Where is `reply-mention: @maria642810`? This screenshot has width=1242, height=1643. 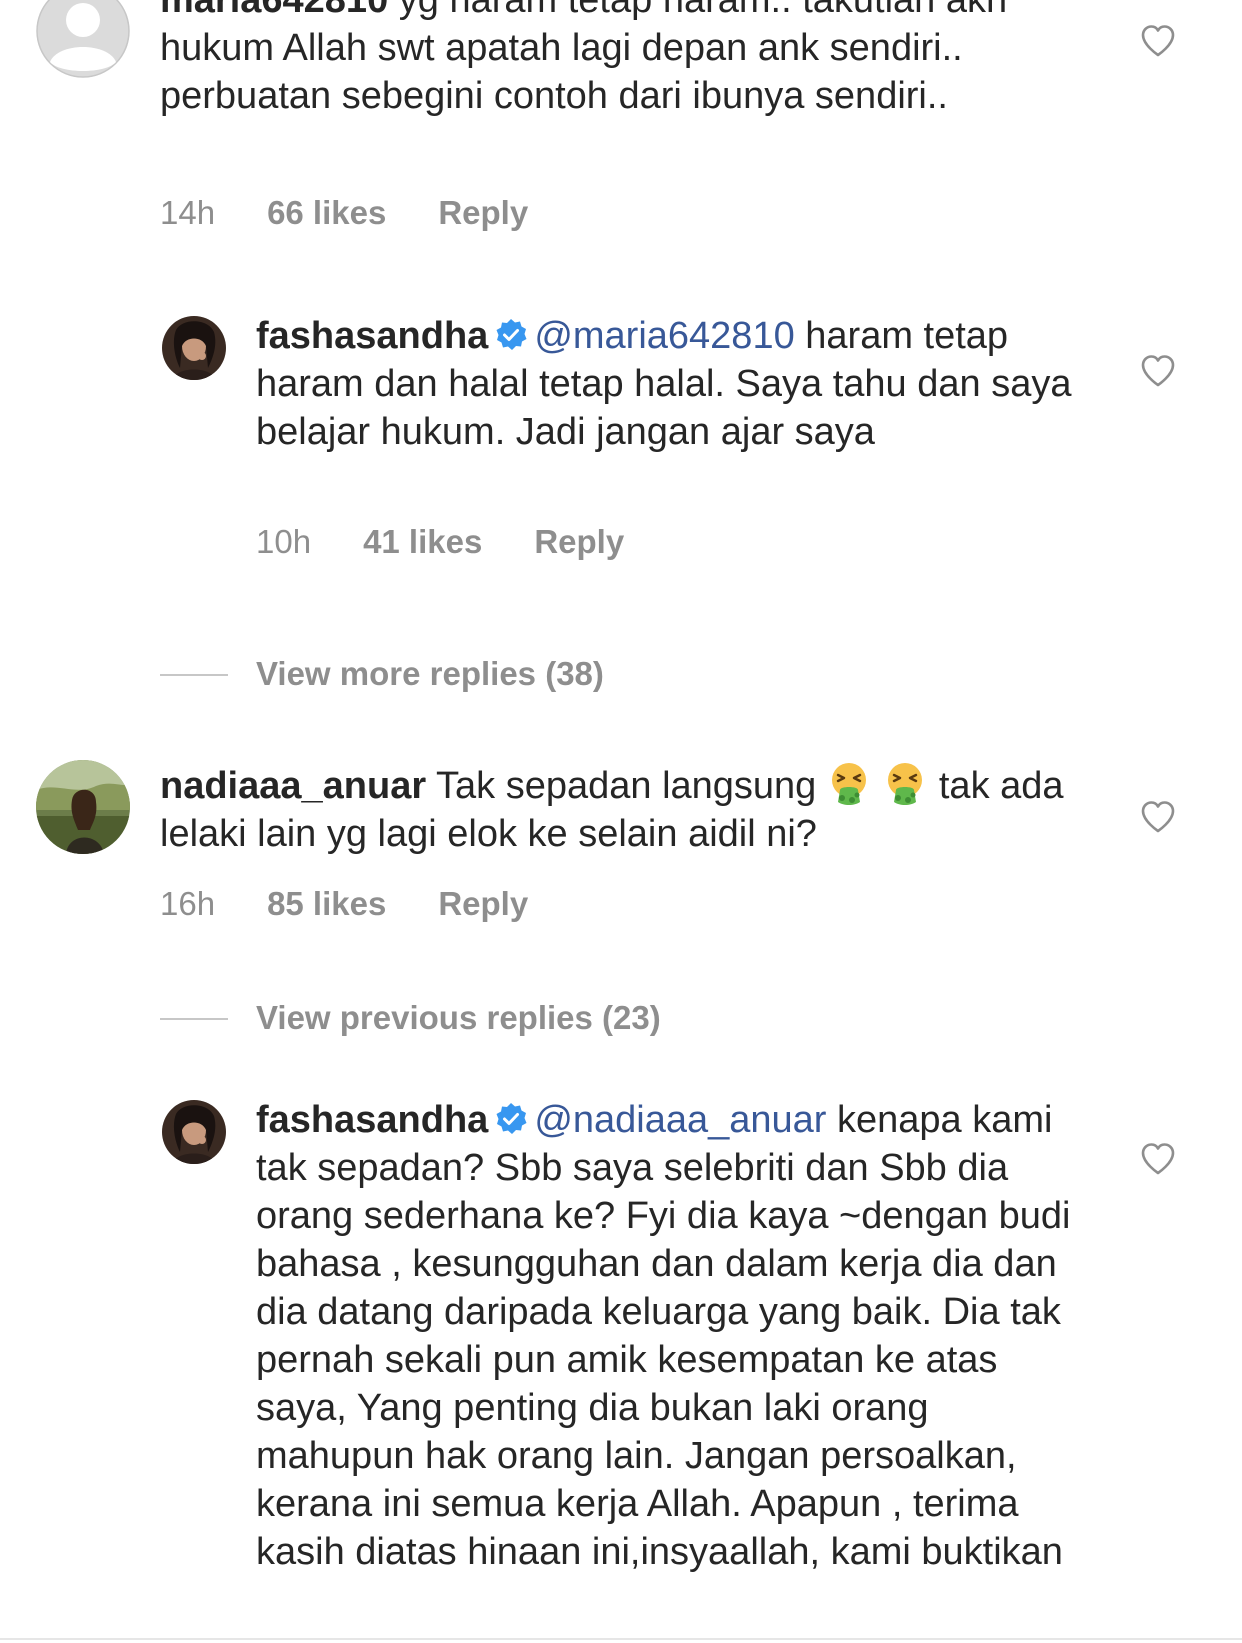
reply-mention: @maria642810 is located at coordinates (664, 336).